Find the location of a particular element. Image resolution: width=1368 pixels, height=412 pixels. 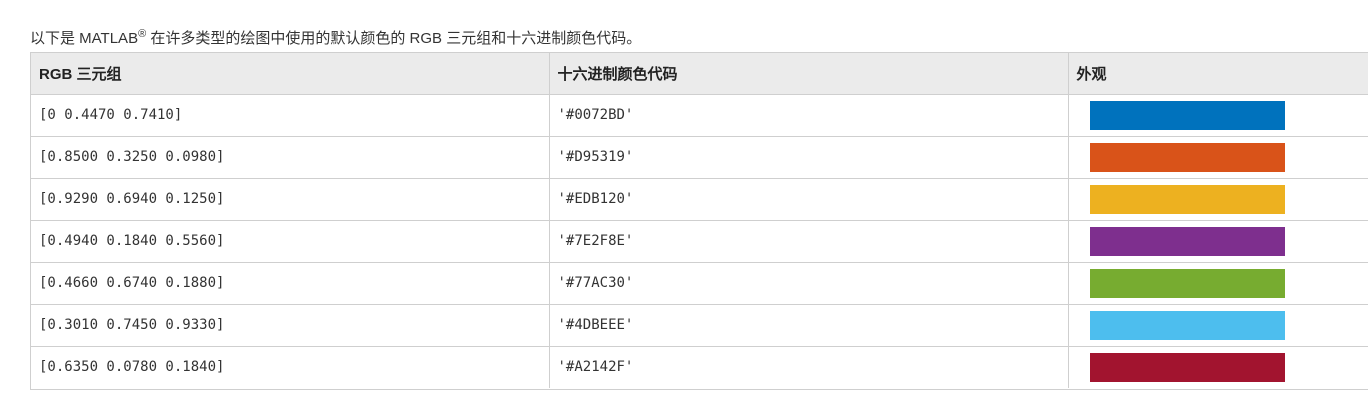

table-row: [0 0.4470 0.7410] '#0072BD' is located at coordinates (699, 115).